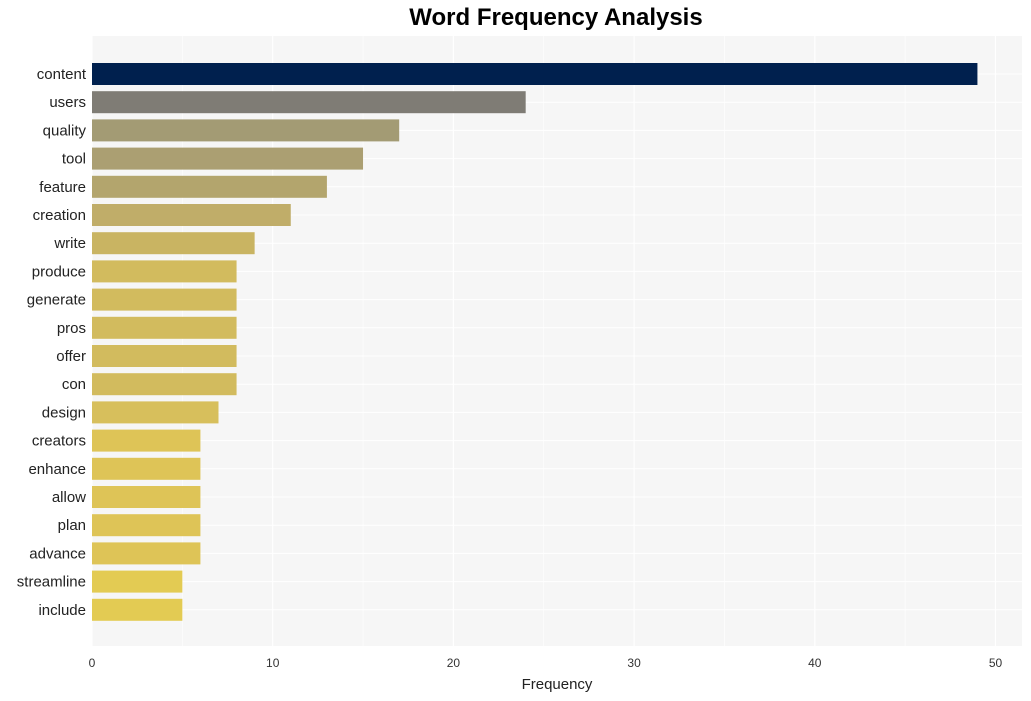 The image size is (1031, 701). What do you see at coordinates (92, 663) in the screenshot?
I see `x-tick-label: 0` at bounding box center [92, 663].